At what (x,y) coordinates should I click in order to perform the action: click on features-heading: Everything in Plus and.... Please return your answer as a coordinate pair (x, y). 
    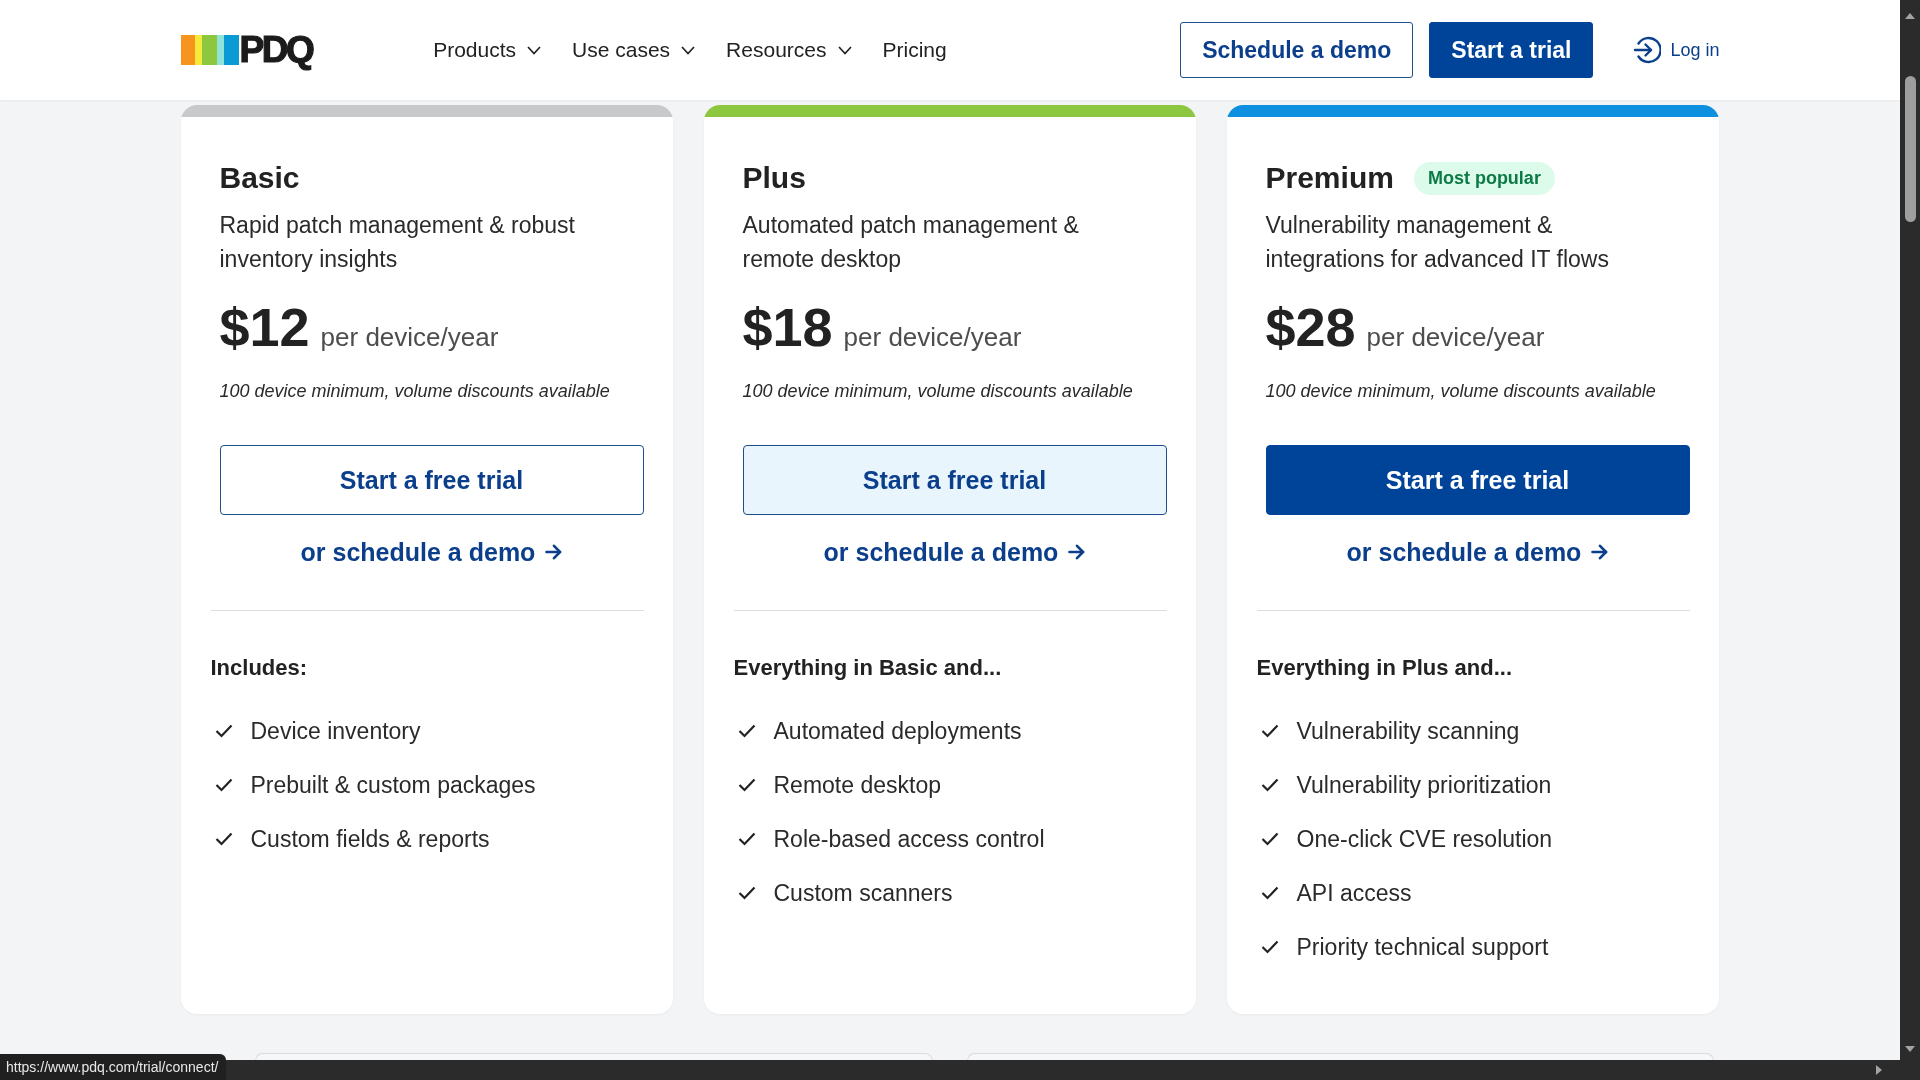
    Looking at the image, I should click on (1384, 668).